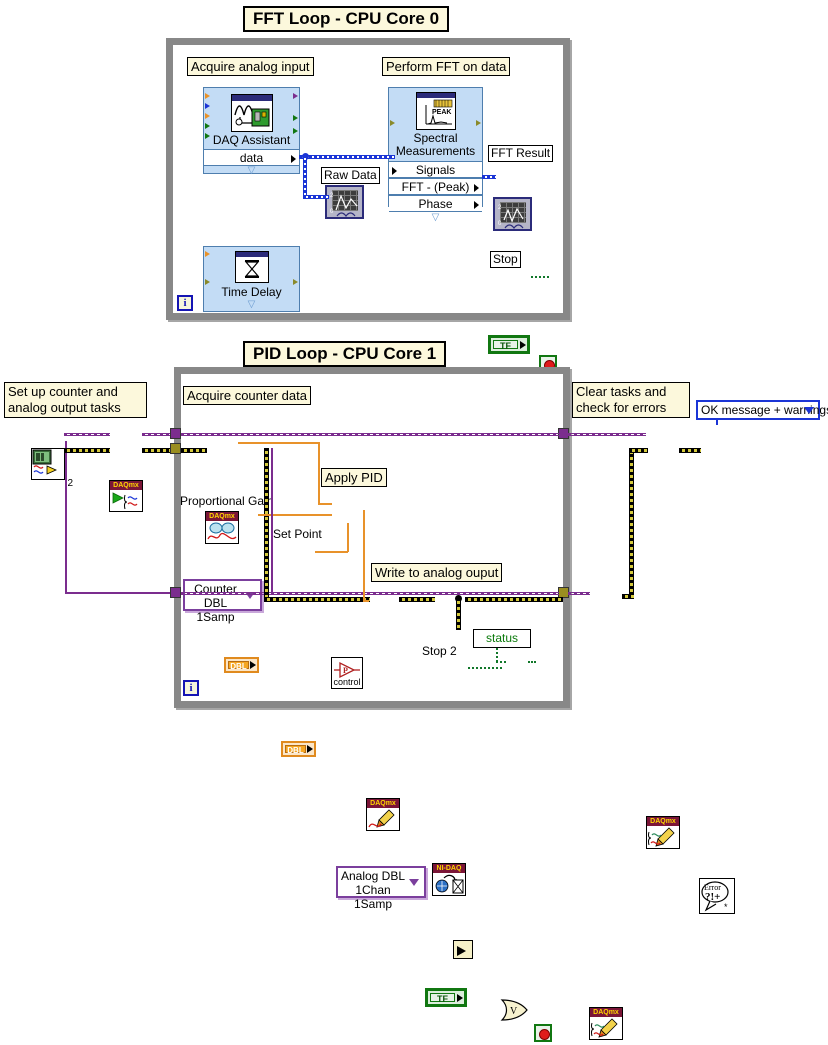 The width and height of the screenshot is (828, 1045). Describe the element at coordinates (435, 218) in the screenshot. I see `spectral-expand-chevron: ▽` at that location.